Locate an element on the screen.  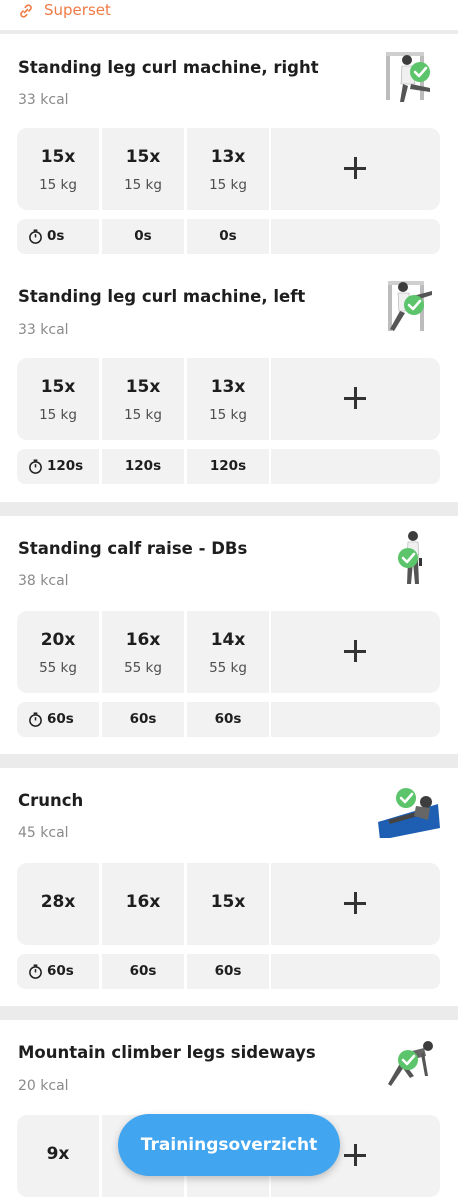
rest-row: 120s 120s 120s is located at coordinates (228, 466).